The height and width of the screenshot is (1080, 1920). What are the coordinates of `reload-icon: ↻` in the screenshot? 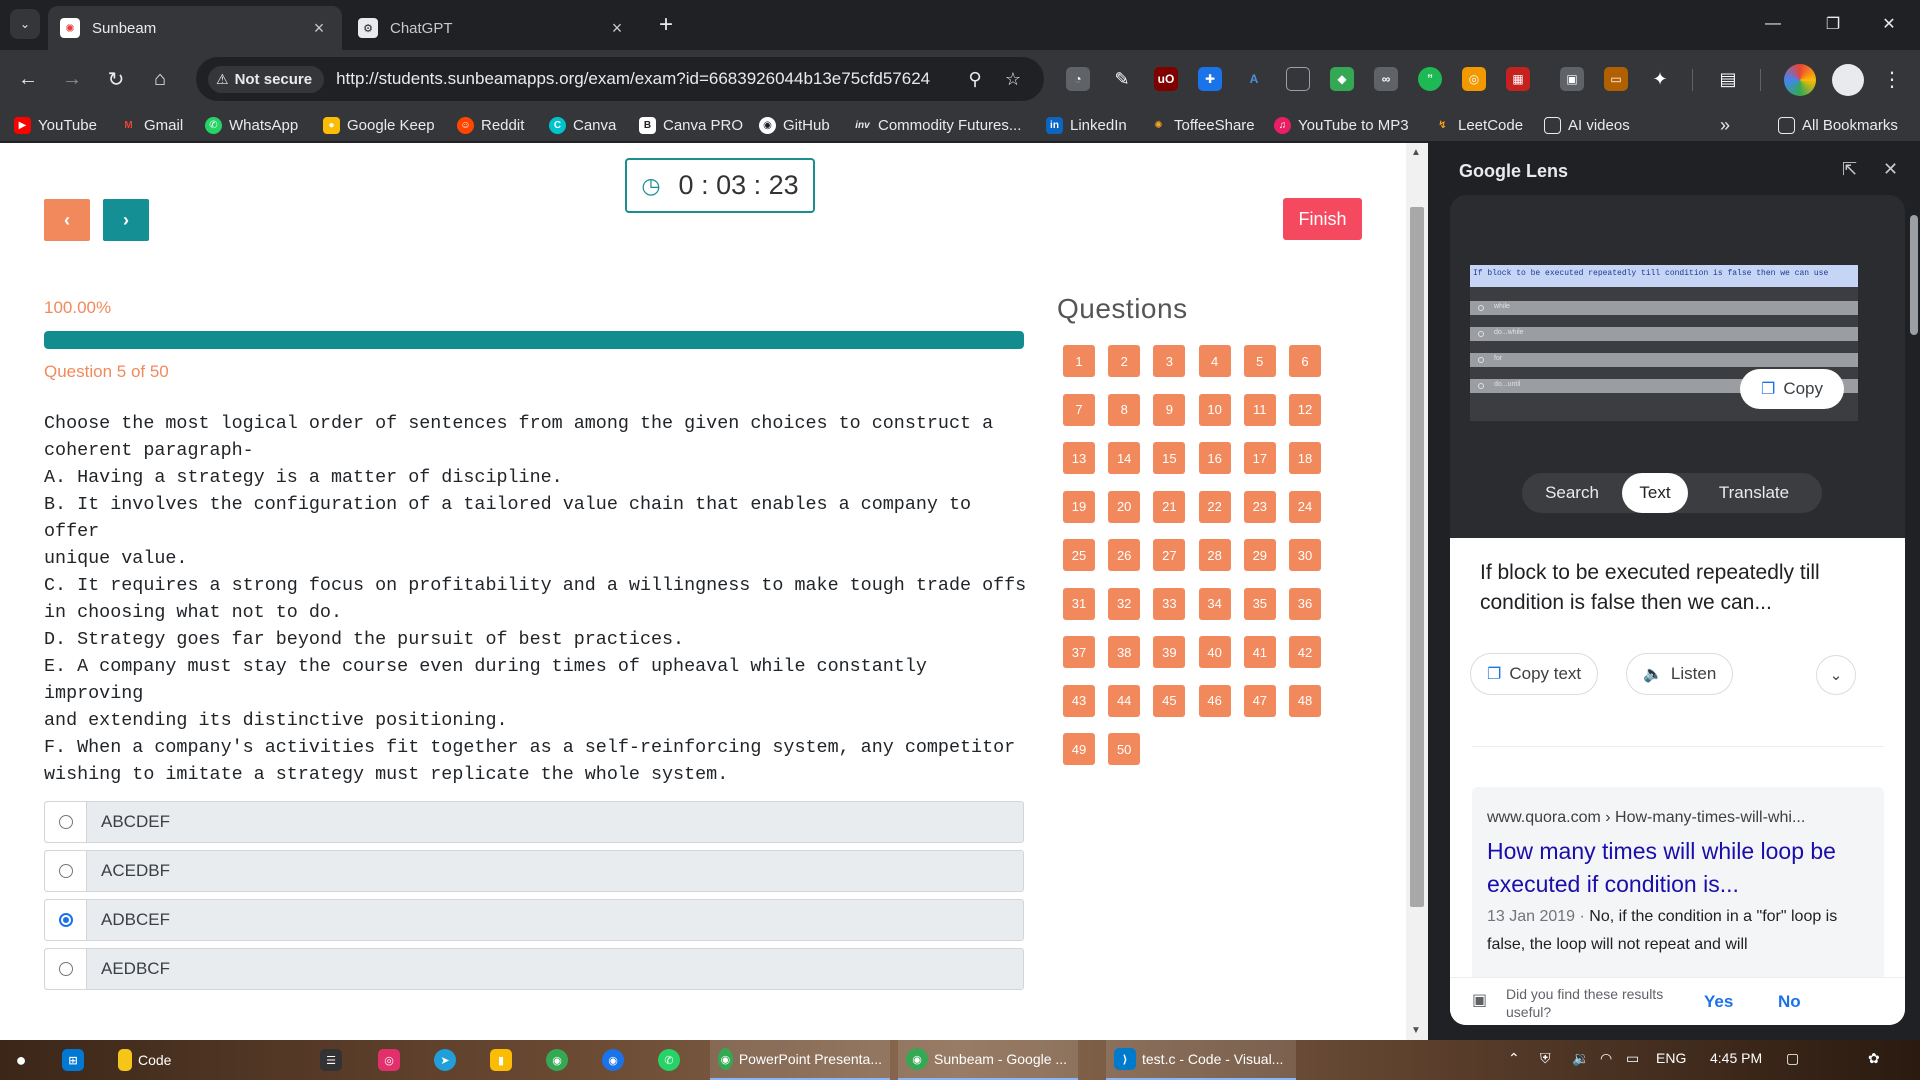 It's located at (116, 79).